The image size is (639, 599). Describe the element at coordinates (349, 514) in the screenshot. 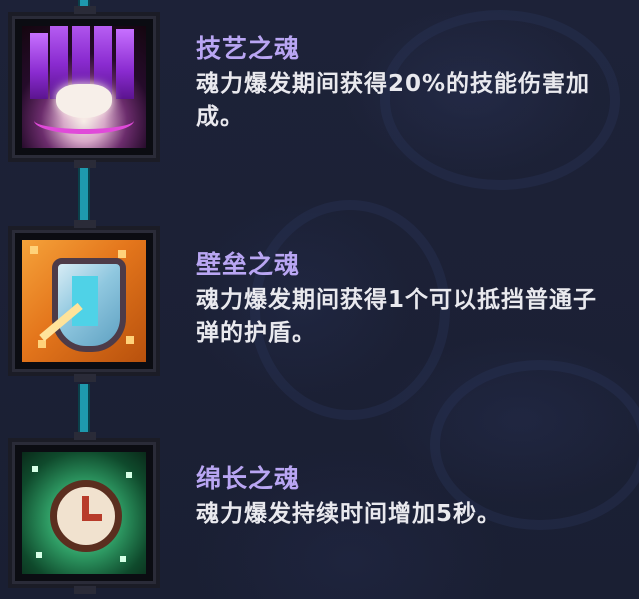

I see `skill-description: 魂力爆发持续时间增加5秒。` at that location.